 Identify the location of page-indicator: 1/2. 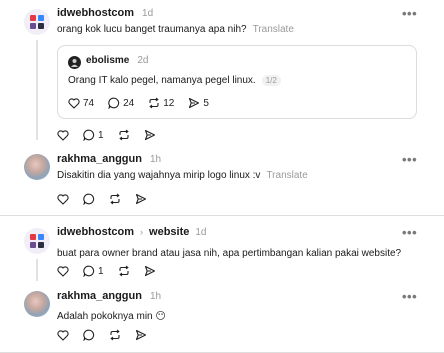
(271, 80).